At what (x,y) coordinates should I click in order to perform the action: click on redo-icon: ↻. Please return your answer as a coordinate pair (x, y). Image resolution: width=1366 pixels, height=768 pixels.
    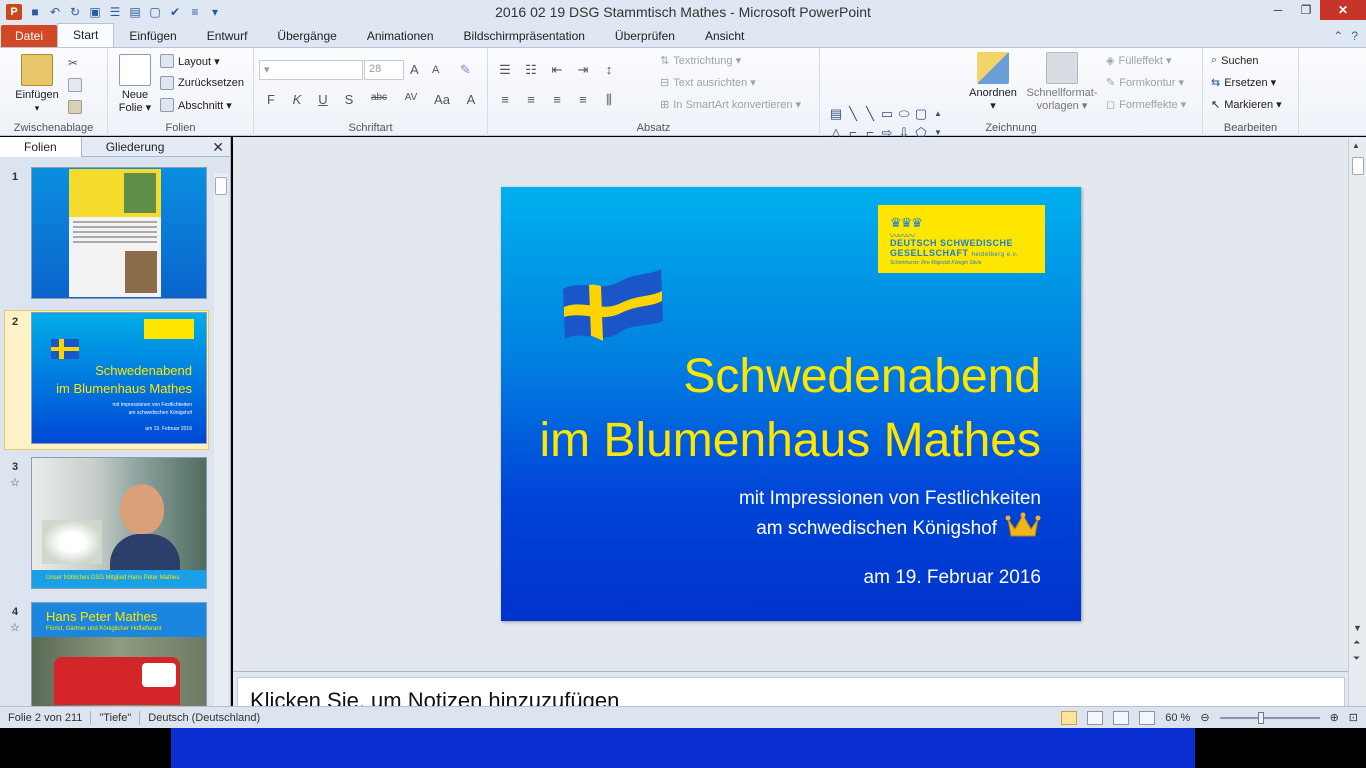
    Looking at the image, I should click on (75, 12).